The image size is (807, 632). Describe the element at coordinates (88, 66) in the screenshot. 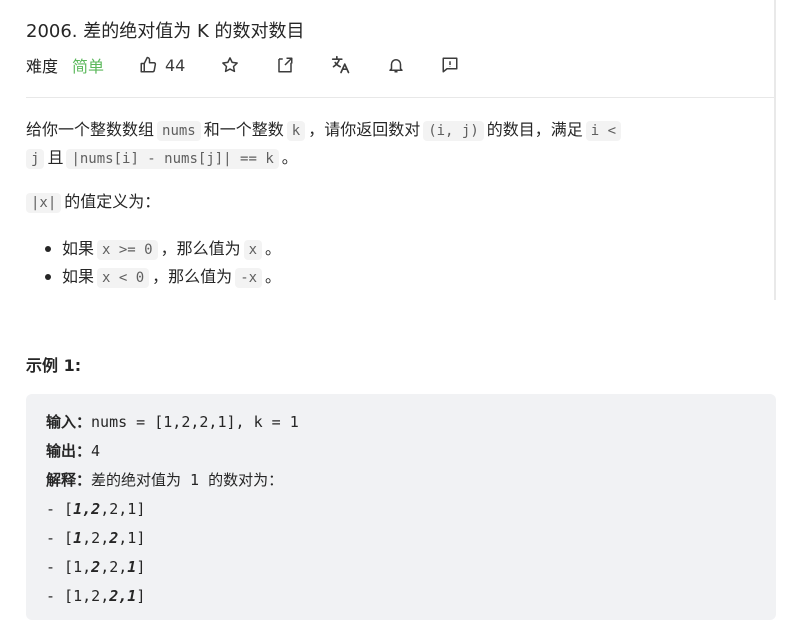

I see `difficulty-value: 简单` at that location.